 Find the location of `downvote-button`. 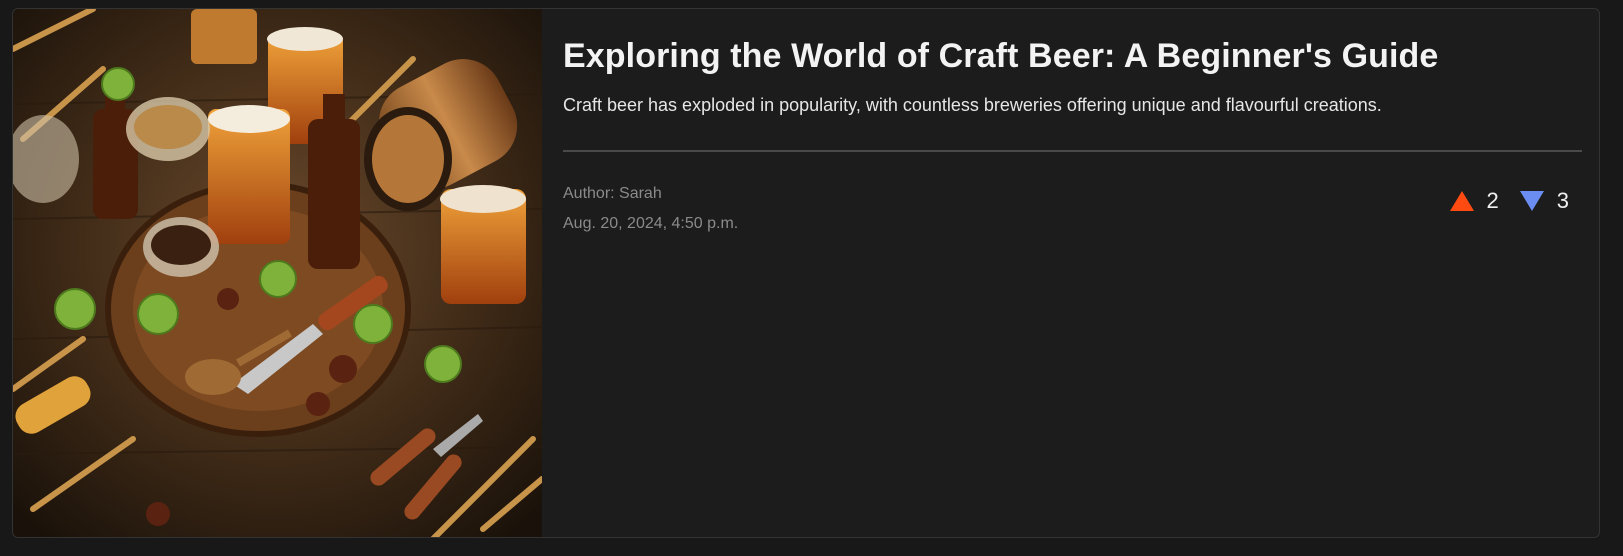

downvote-button is located at coordinates (1532, 201).